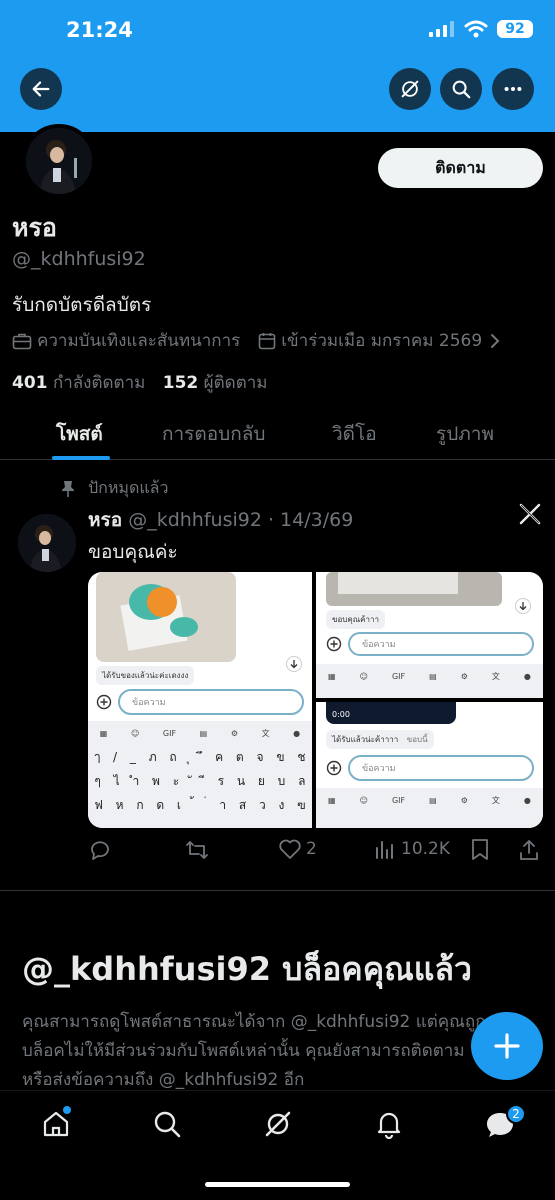  I want to click on like-button: 2, so click(297, 849).